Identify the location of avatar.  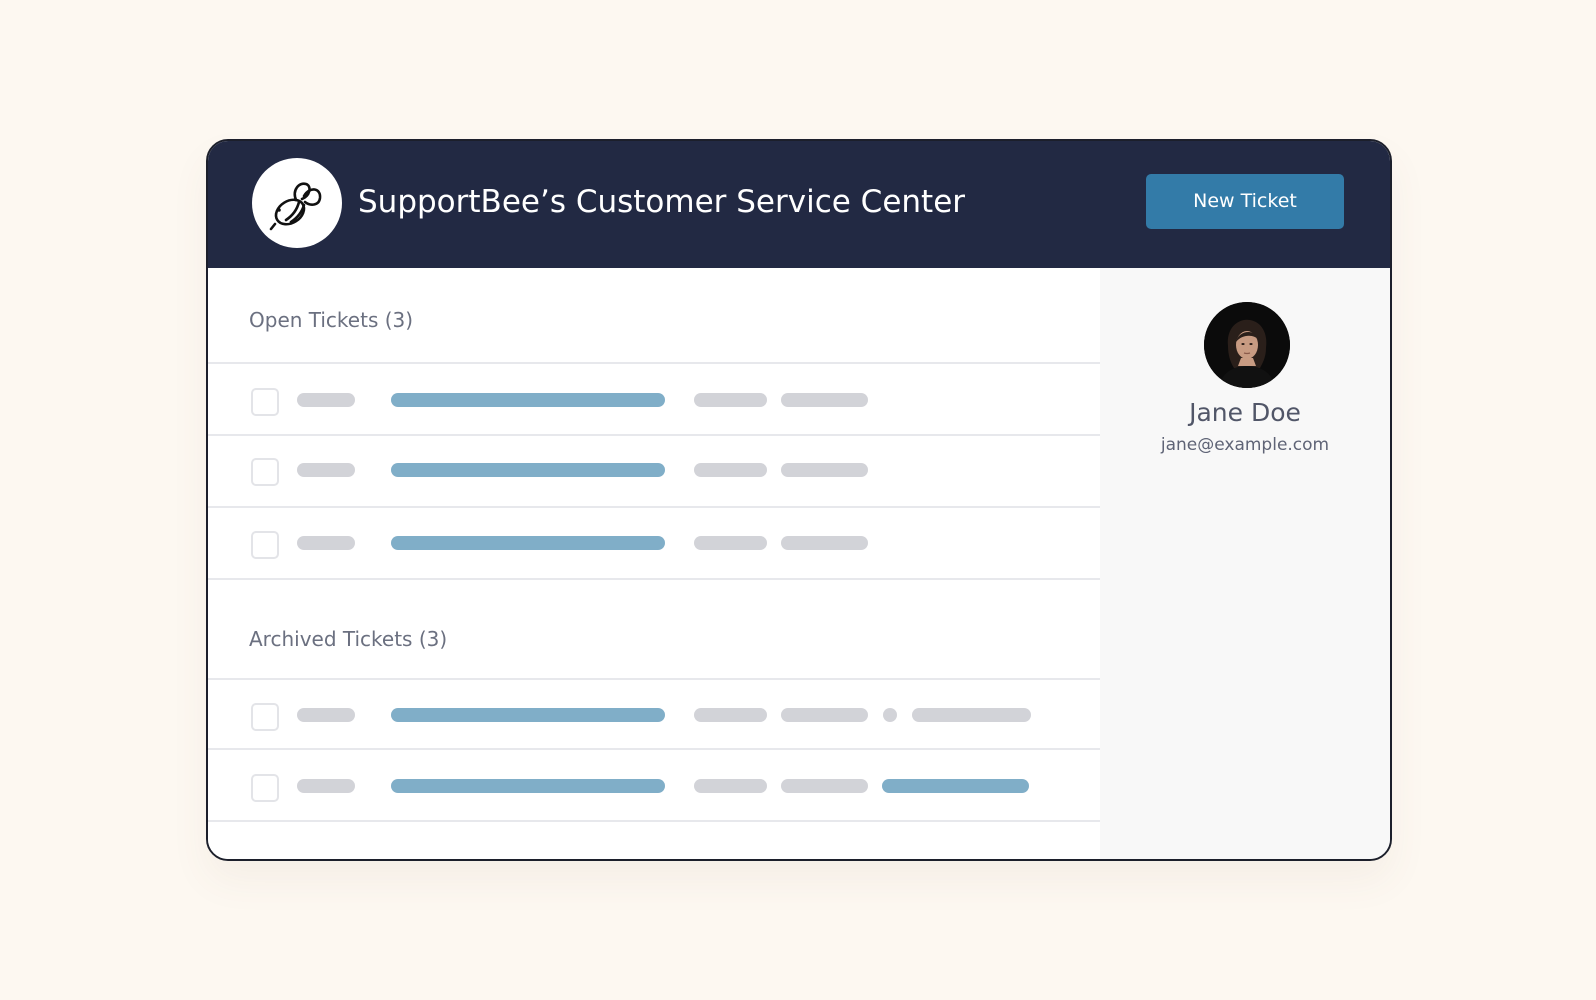
(1247, 345).